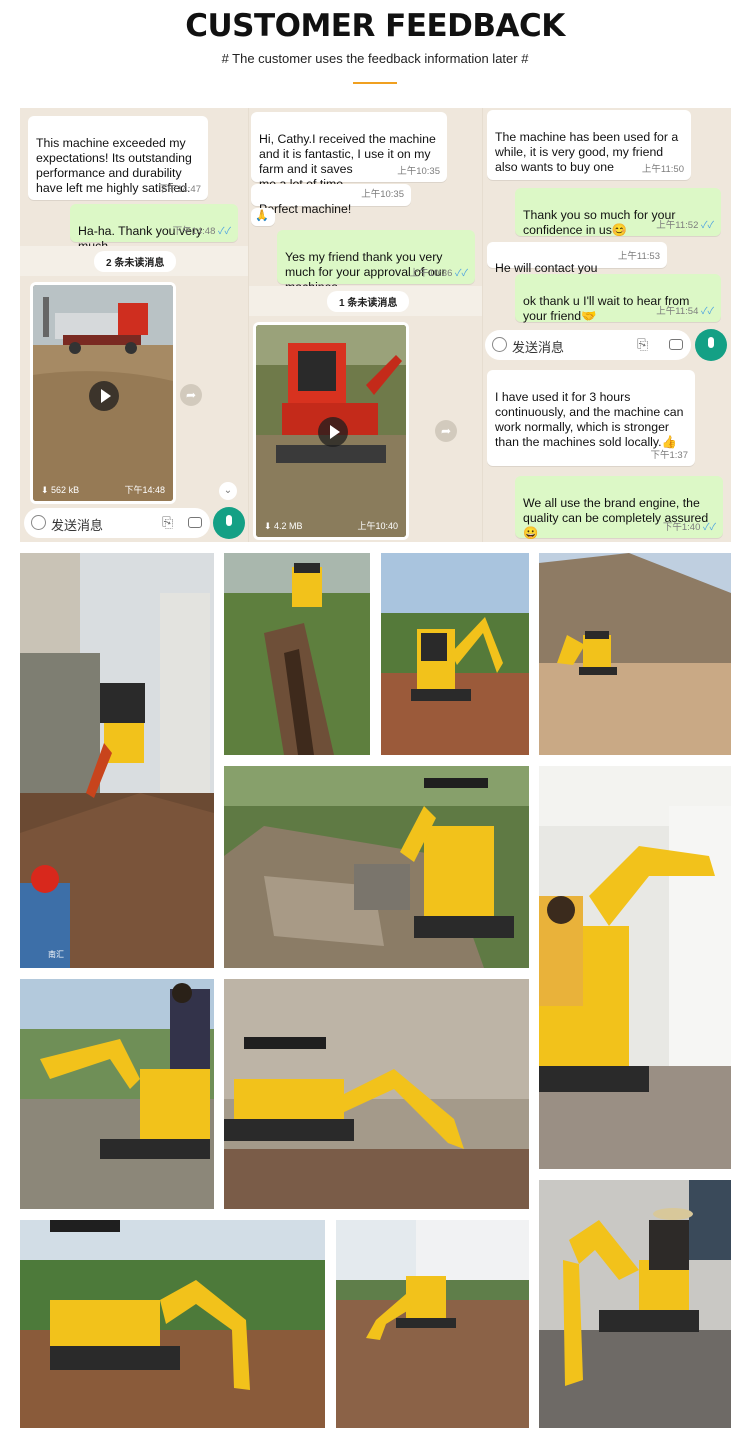 The width and height of the screenshot is (750, 1446). I want to click on page-title: CUSTOMER FEEDBACK, so click(375, 26).